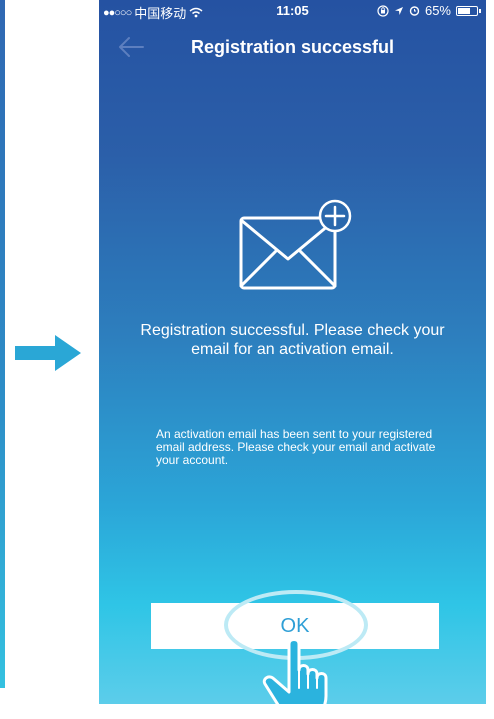 The image size is (494, 719). Describe the element at coordinates (295, 244) in the screenshot. I see `email-add-icon` at that location.